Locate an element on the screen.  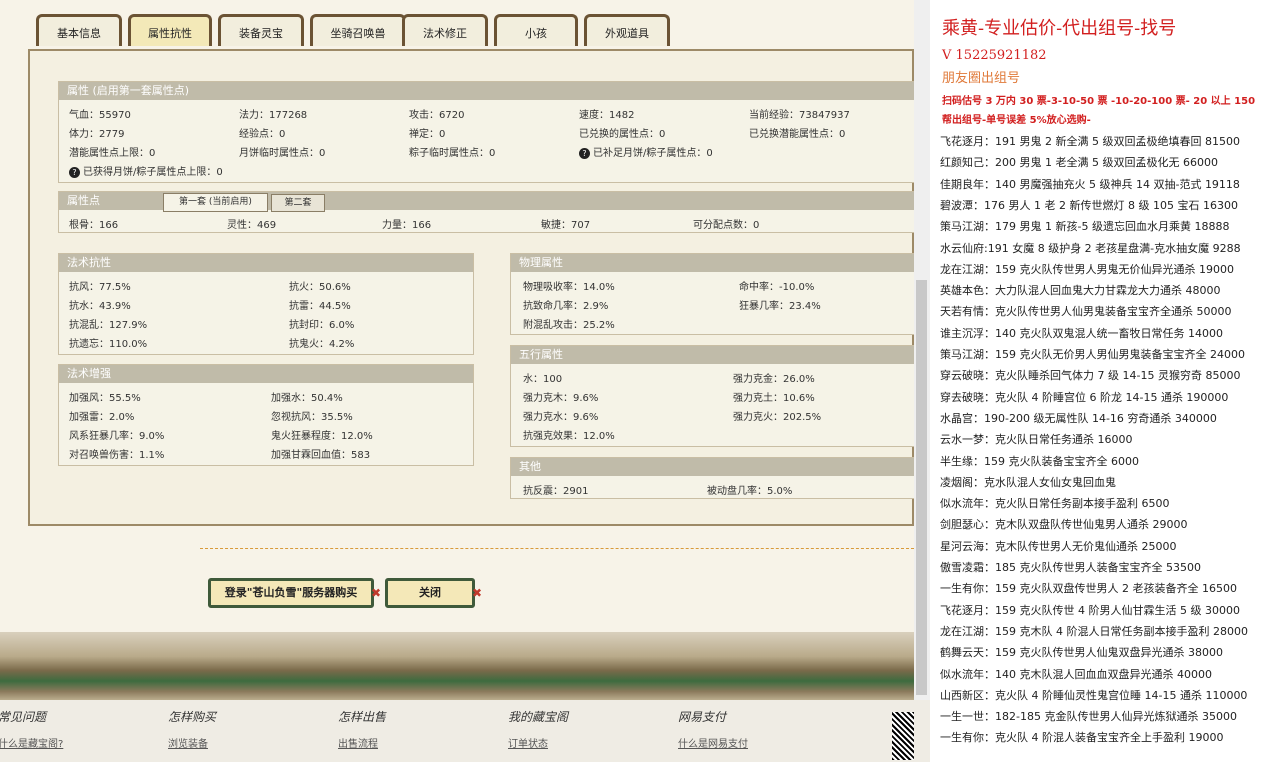
footer-link: 出售流程 is located at coordinates (362, 742).